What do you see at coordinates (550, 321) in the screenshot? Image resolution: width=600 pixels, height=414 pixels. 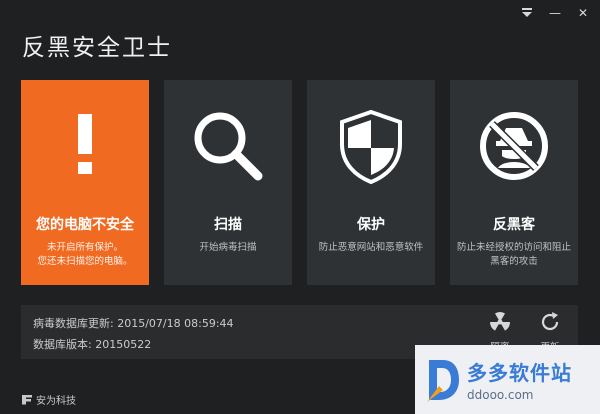 I see `refresh-icon` at bounding box center [550, 321].